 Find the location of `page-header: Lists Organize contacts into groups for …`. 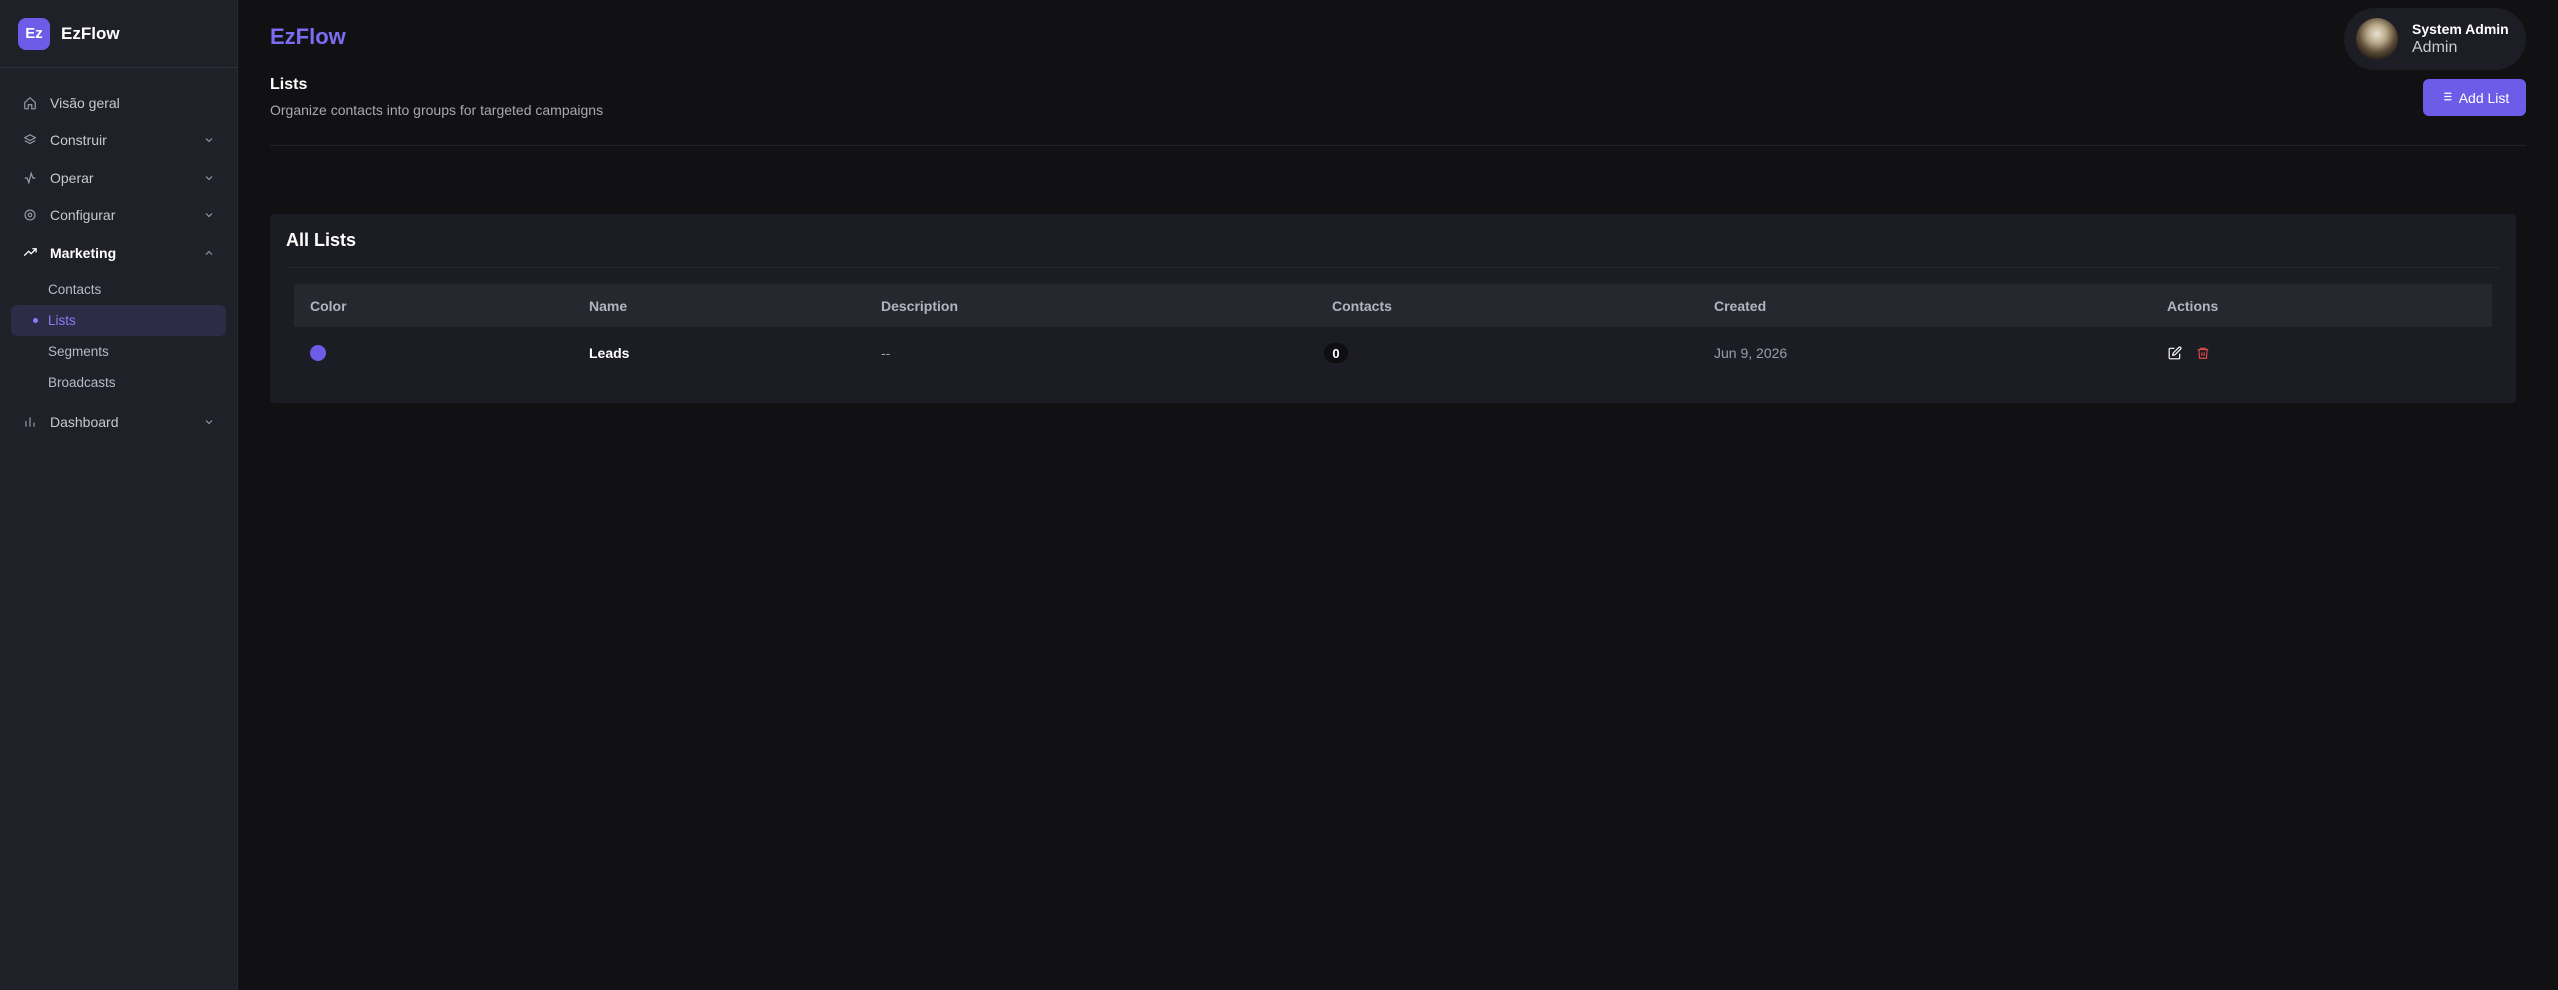

page-header: Lists Organize contacts into groups for … is located at coordinates (1398, 92).